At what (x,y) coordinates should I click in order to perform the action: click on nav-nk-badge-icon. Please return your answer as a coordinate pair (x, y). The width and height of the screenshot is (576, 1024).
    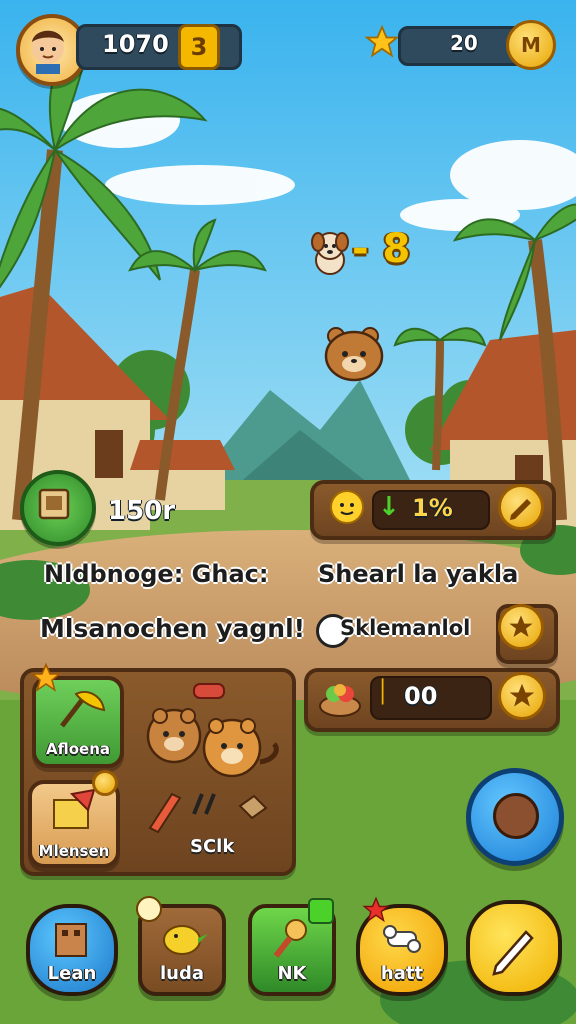
    Looking at the image, I should click on (321, 911).